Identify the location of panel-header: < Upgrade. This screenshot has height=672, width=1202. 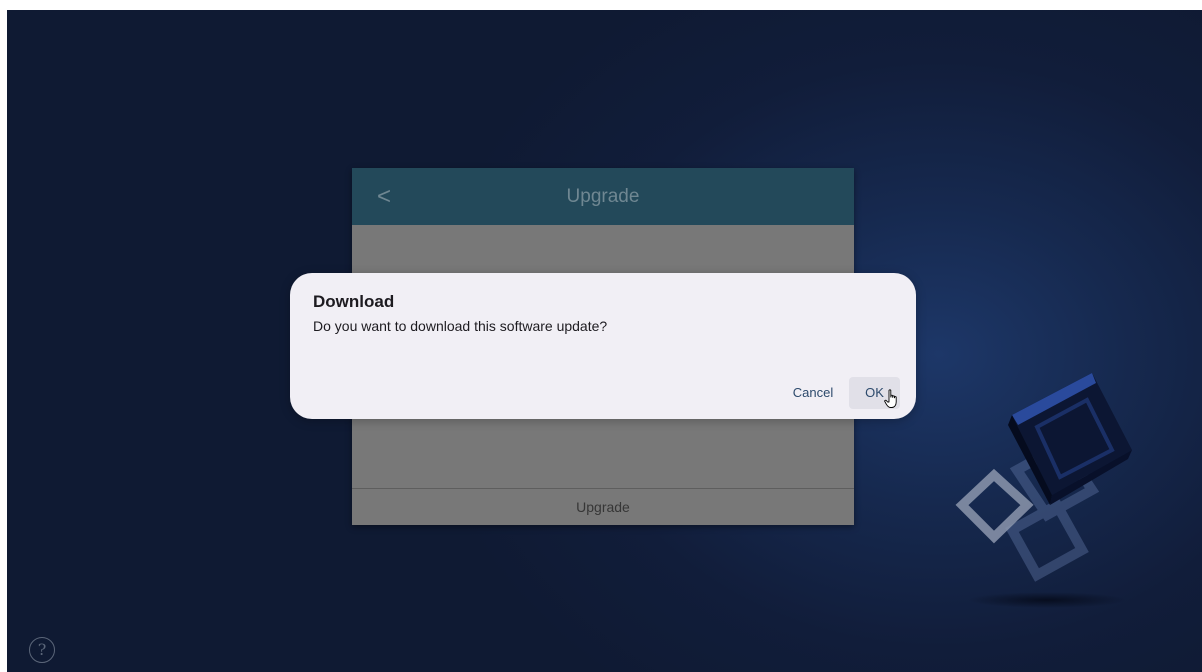
(603, 196).